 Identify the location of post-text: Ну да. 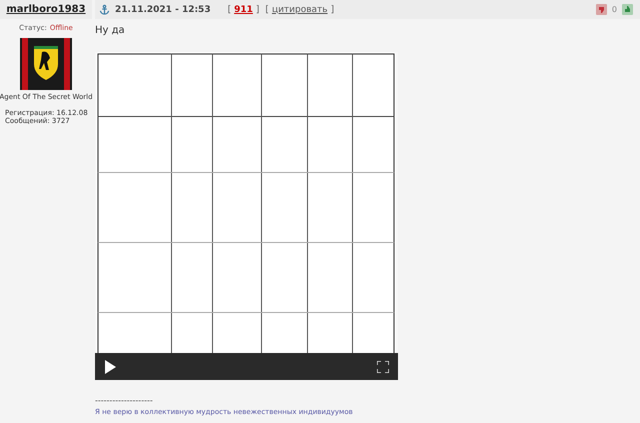
(110, 31).